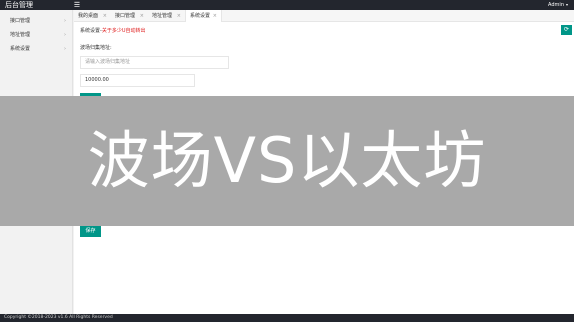  Describe the element at coordinates (125, 16) in the screenshot. I see `tab-label: 接口管理` at that location.